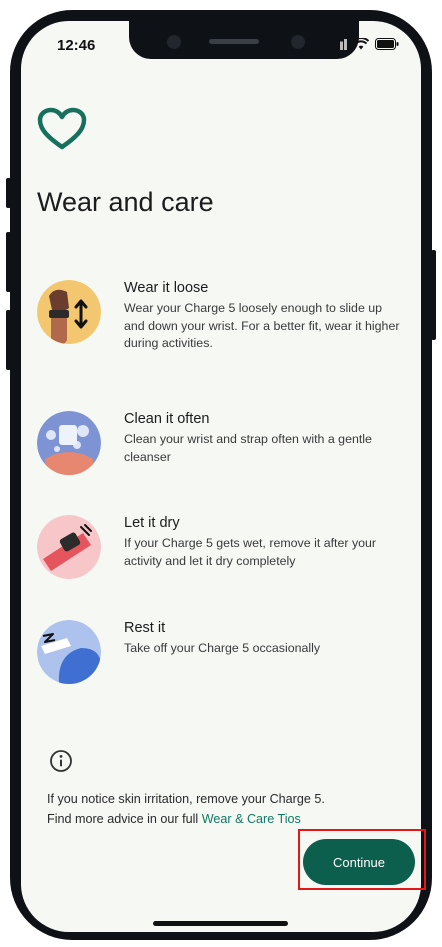 The width and height of the screenshot is (442, 947). What do you see at coordinates (61, 761) in the screenshot?
I see `info-icon` at bounding box center [61, 761].